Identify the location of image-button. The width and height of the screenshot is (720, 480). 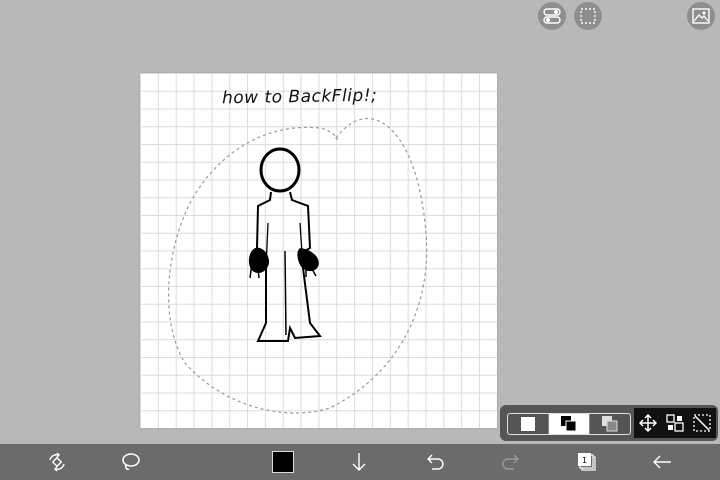
(701, 16).